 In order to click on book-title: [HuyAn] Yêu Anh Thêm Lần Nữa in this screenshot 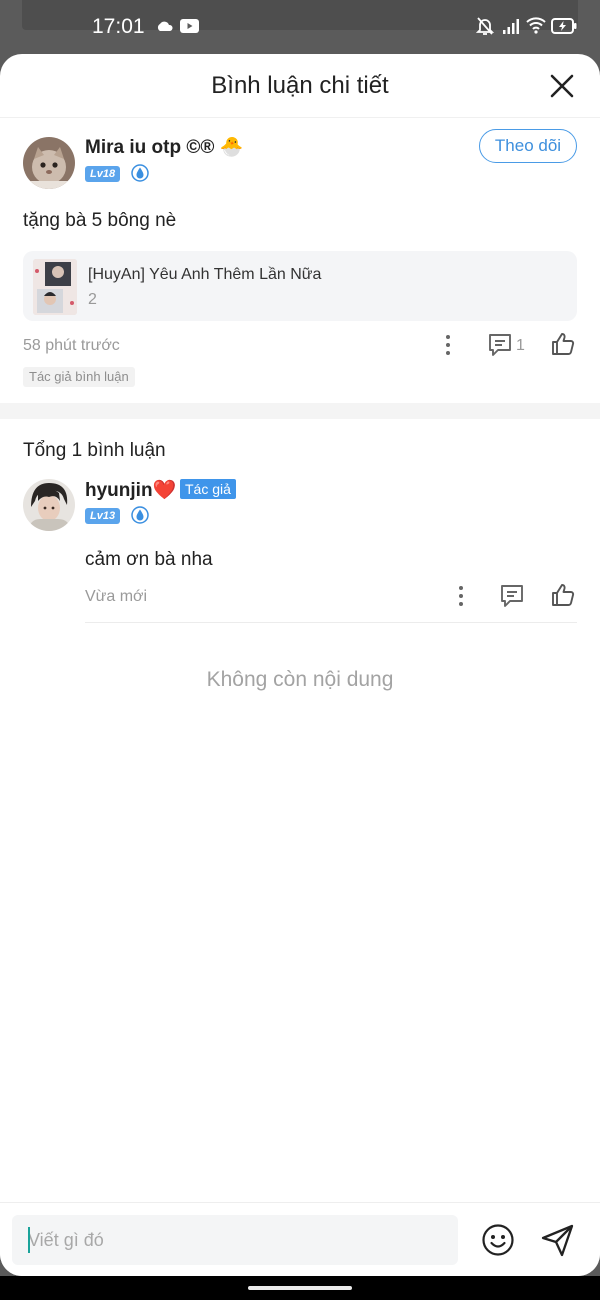, I will do `click(205, 274)`.